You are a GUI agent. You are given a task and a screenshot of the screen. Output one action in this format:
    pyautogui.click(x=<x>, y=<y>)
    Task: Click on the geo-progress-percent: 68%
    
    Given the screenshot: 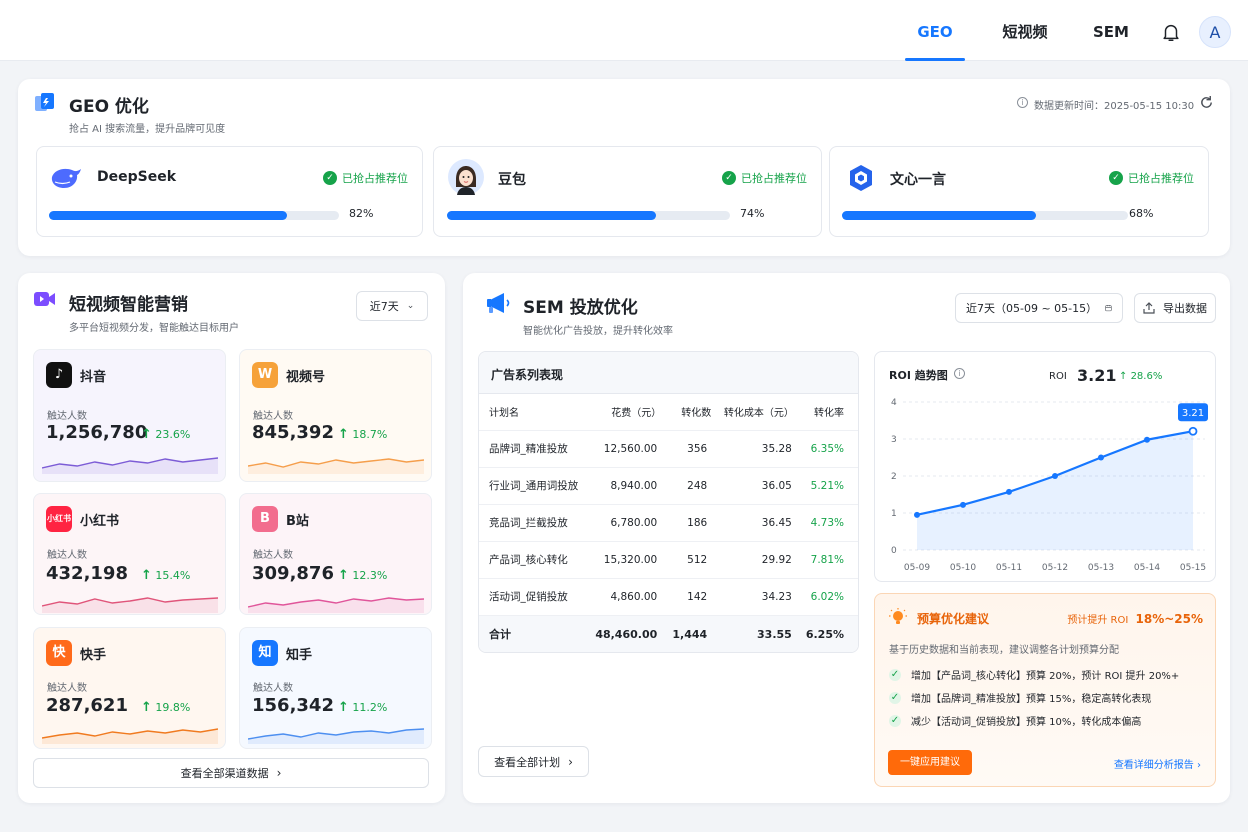 What is the action you would take?
    pyautogui.click(x=1141, y=213)
    